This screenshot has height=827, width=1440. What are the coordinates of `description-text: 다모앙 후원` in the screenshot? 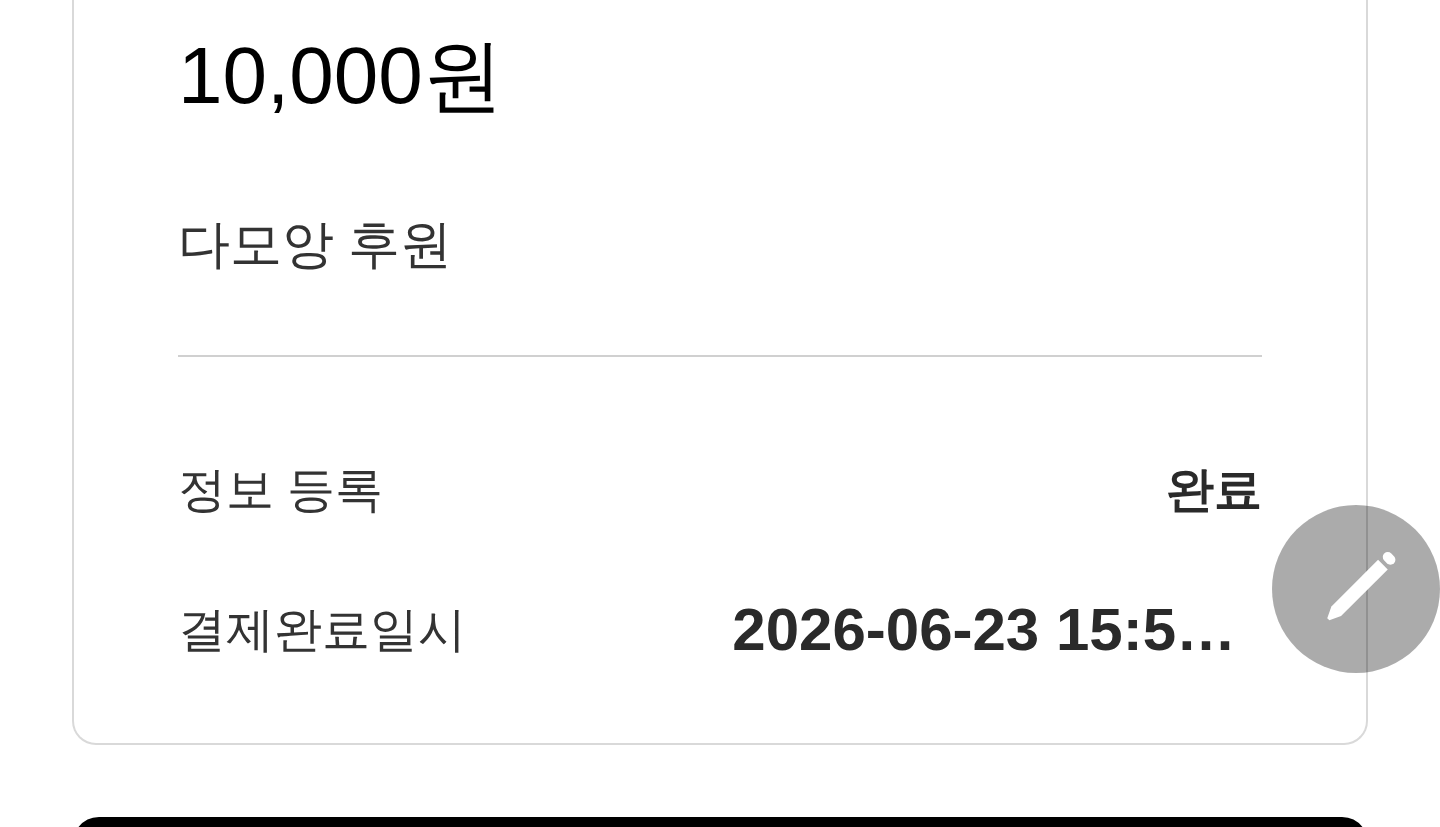 It's located at (315, 244).